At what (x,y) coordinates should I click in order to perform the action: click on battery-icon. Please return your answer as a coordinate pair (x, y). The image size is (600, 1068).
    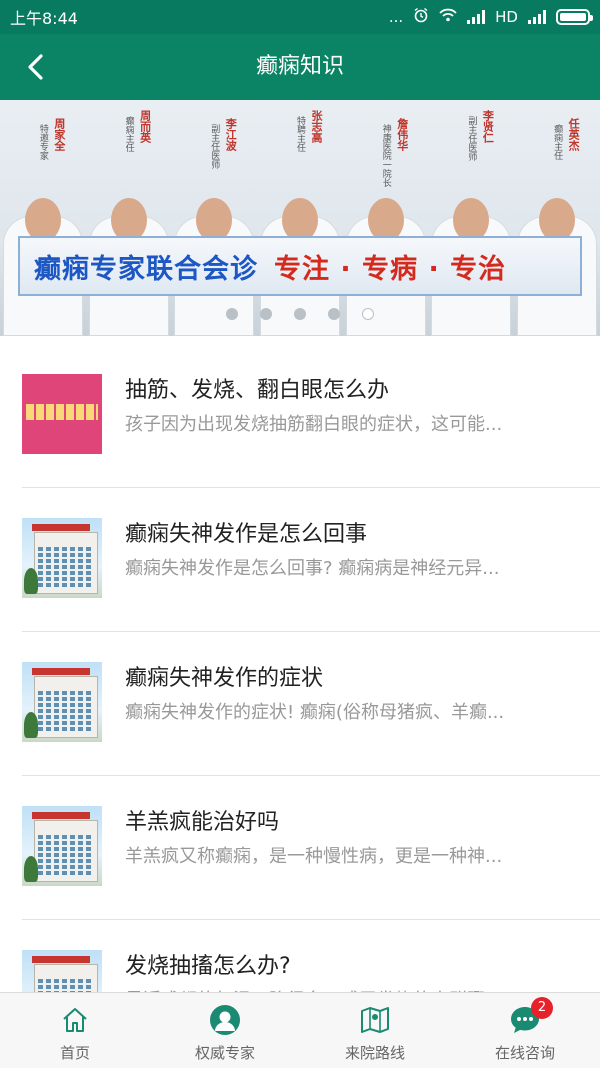
    Looking at the image, I should click on (574, 17).